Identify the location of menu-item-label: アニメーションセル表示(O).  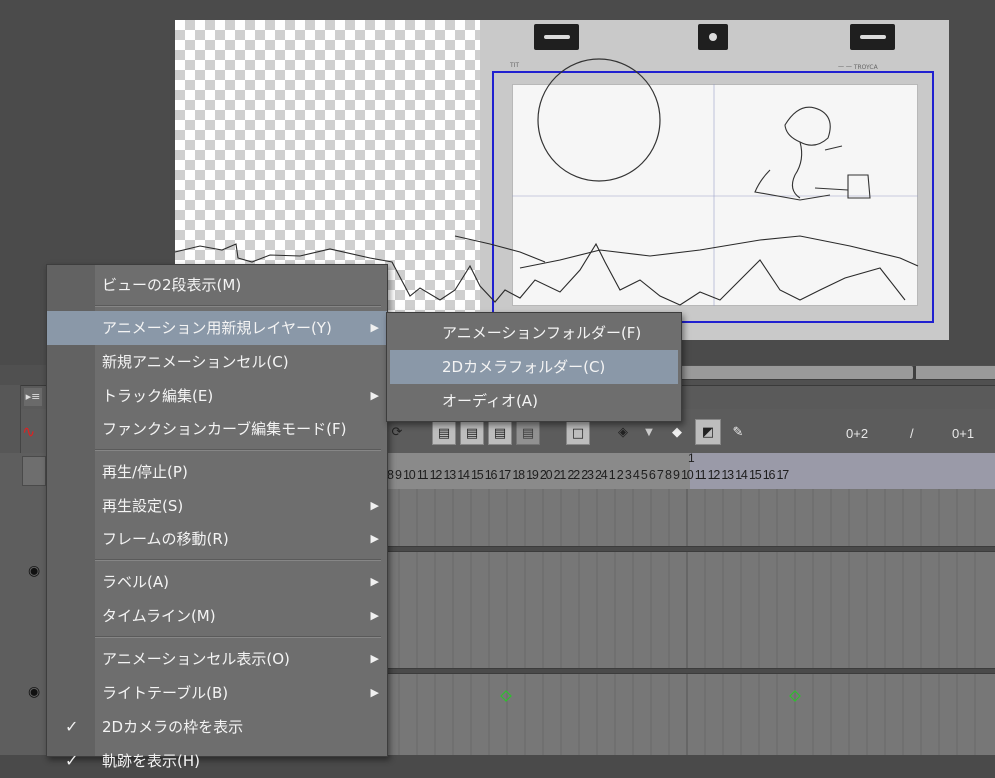
(196, 659).